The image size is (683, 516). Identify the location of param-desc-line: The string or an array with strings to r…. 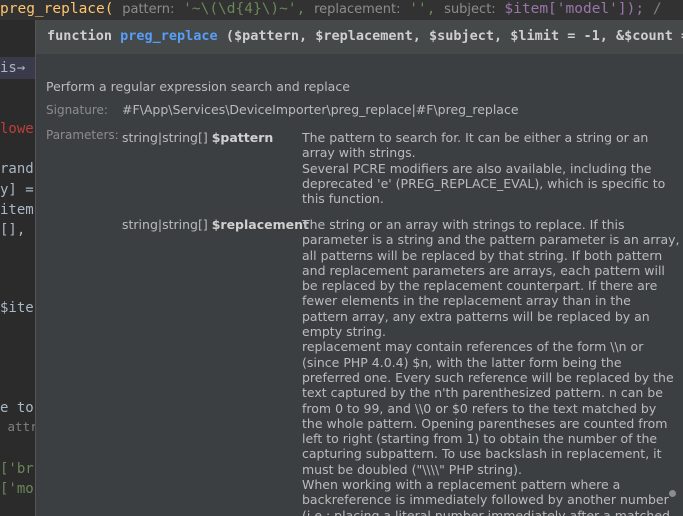
(491, 278).